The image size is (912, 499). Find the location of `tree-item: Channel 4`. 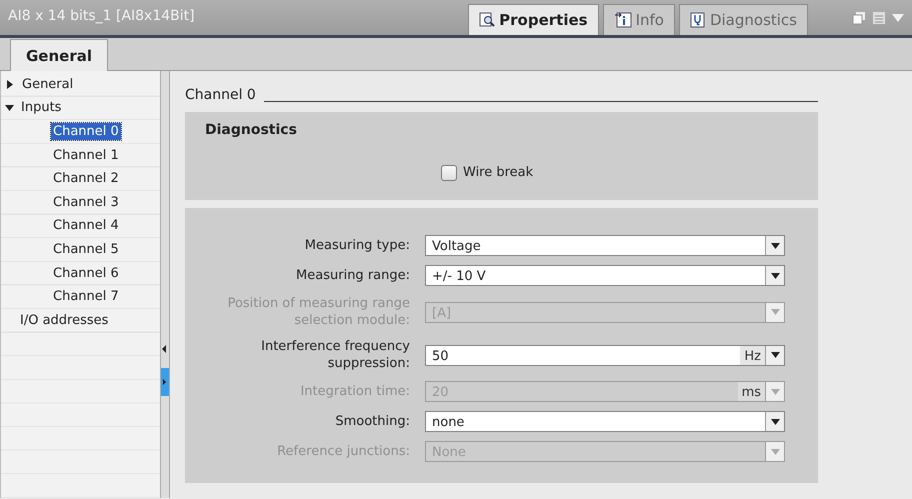

tree-item: Channel 4 is located at coordinates (86, 225).